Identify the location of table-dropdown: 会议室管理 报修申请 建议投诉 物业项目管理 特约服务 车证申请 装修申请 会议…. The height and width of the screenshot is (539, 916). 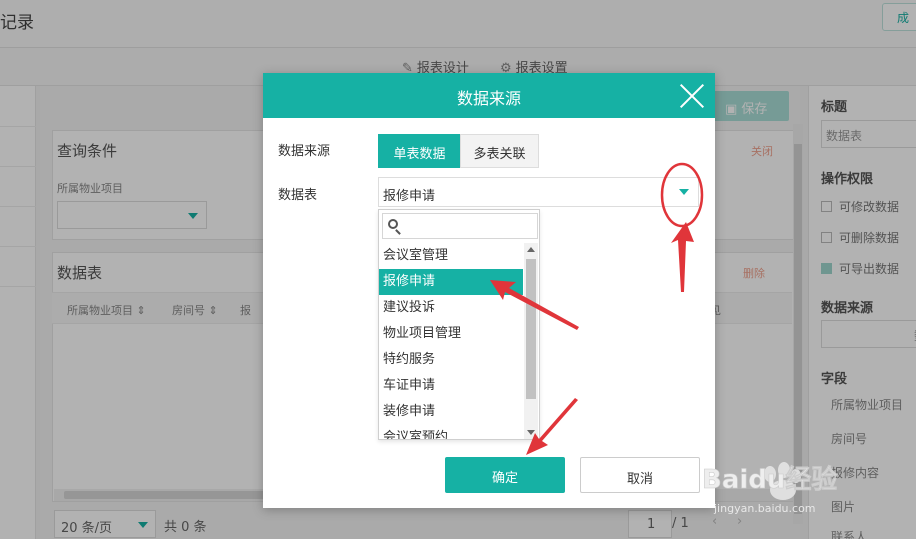
(459, 324).